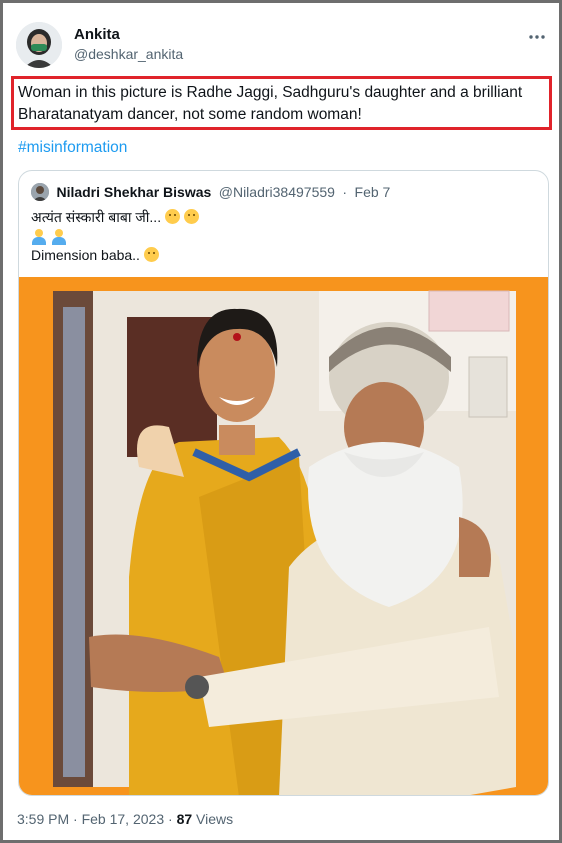  What do you see at coordinates (85, 255) in the screenshot?
I see `quoted-line-3-text: Dimension baba..` at bounding box center [85, 255].